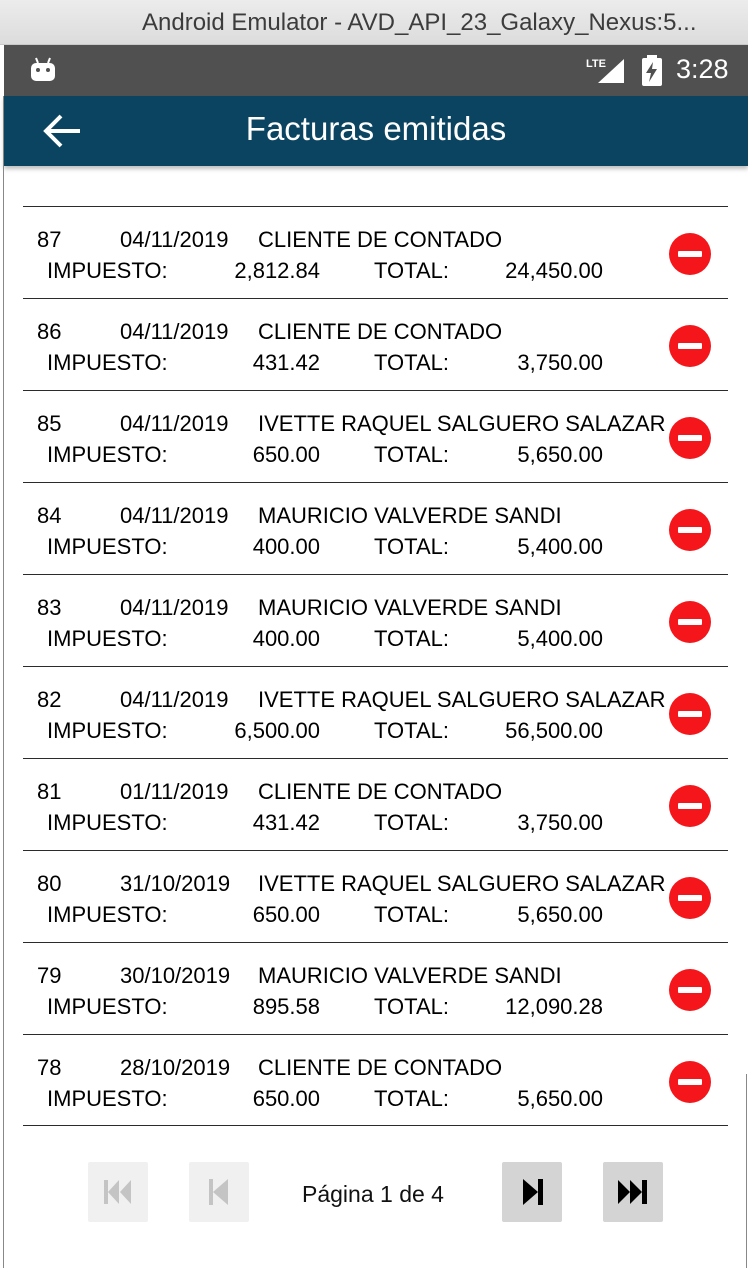 The height and width of the screenshot is (1268, 748). Describe the element at coordinates (49, 331) in the screenshot. I see `invoice-number: 86` at that location.